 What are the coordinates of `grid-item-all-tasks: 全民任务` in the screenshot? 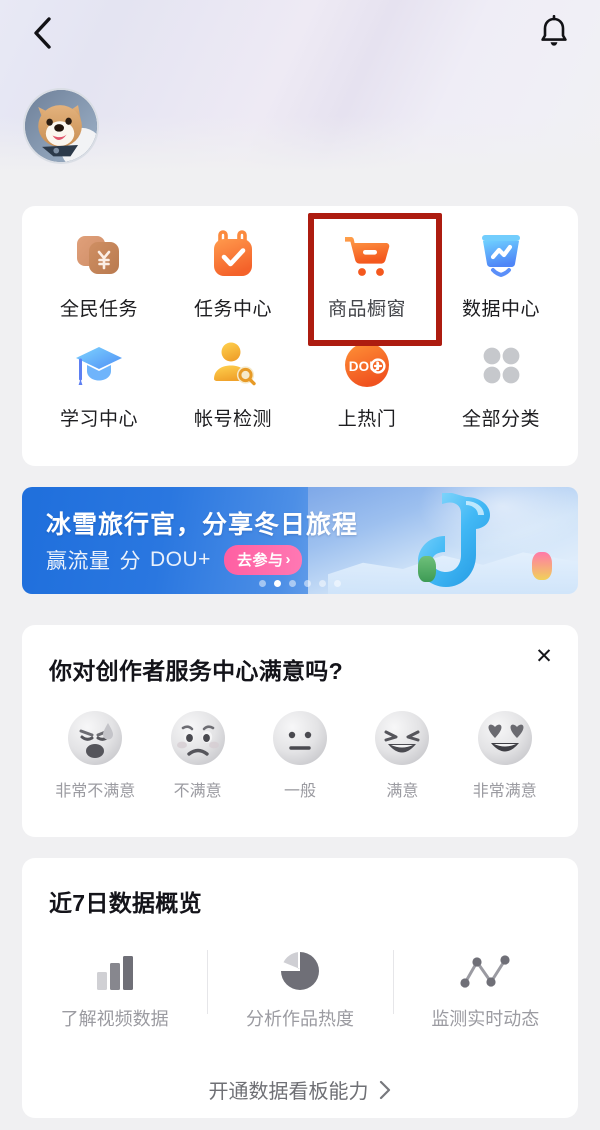 It's located at (99, 283).